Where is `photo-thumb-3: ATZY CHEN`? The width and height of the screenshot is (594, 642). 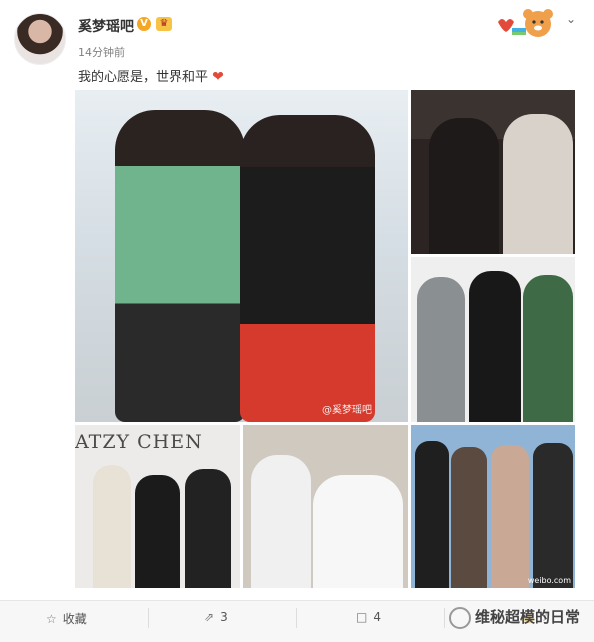
photo-thumb-3: ATZY CHEN is located at coordinates (157, 506).